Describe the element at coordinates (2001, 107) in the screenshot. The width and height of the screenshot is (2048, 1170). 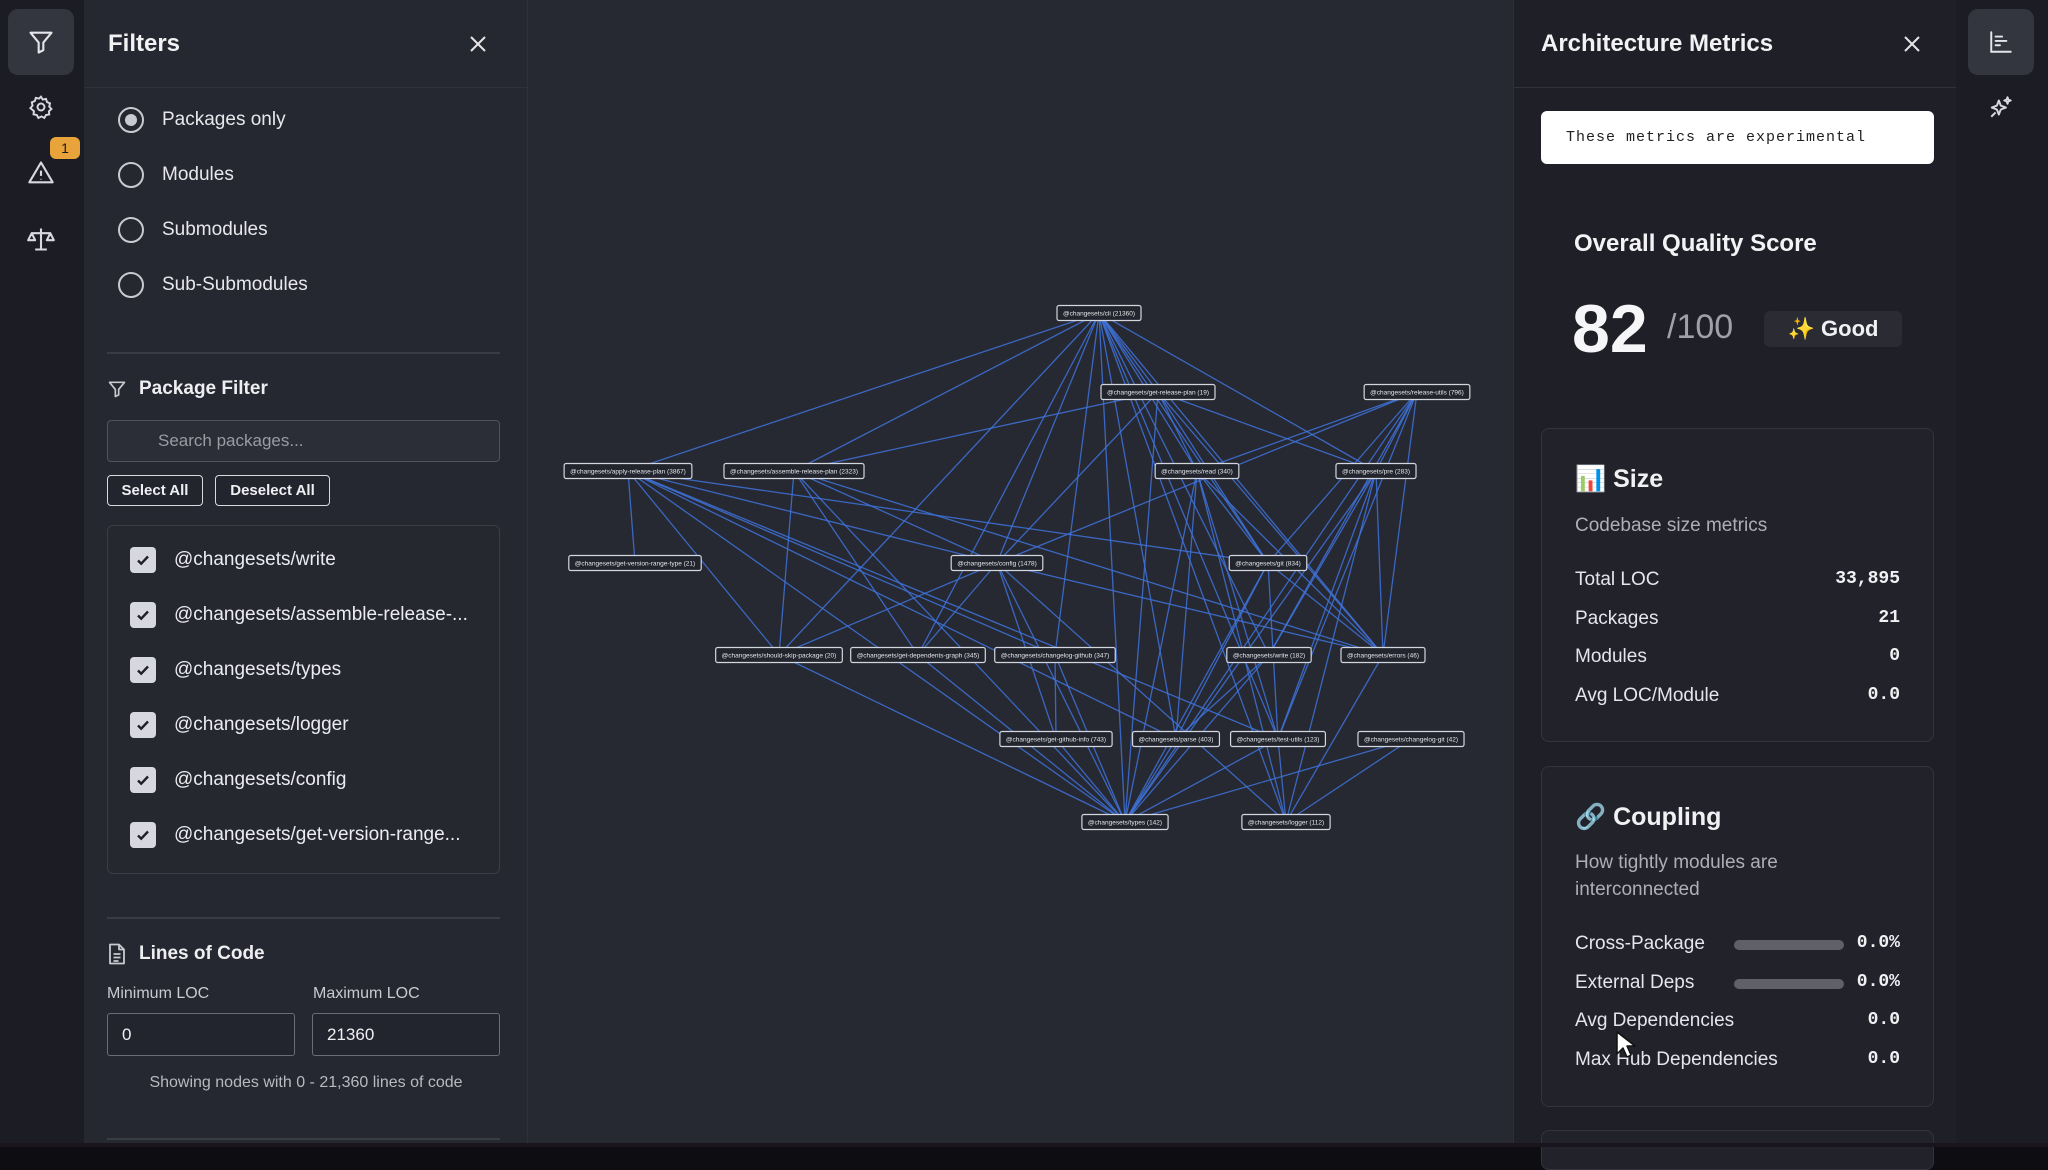
I see `ai-insights-button` at that location.